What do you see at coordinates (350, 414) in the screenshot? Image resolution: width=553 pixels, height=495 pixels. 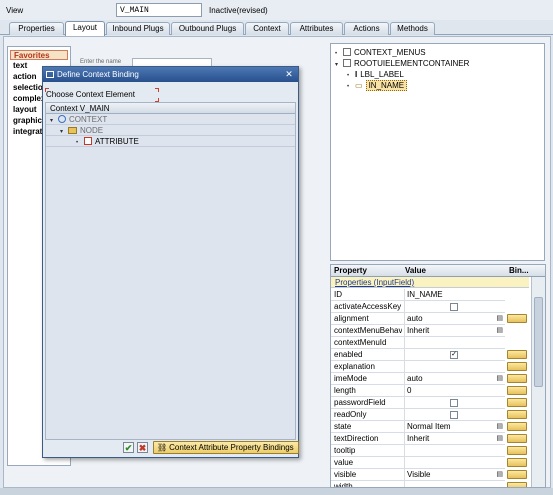 I see `property-name: readOnly` at bounding box center [350, 414].